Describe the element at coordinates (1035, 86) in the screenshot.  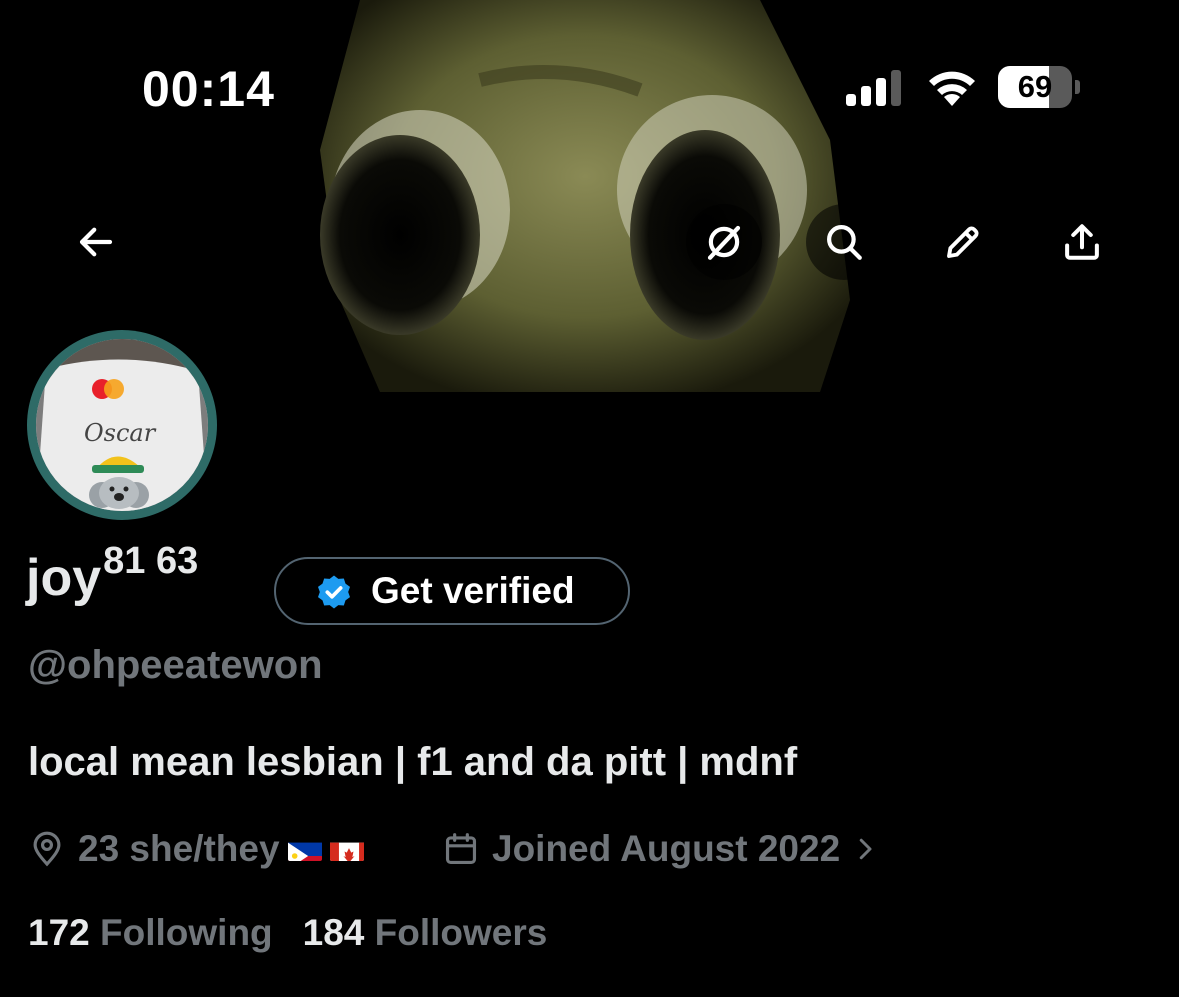
I see `battery-level: 69` at that location.